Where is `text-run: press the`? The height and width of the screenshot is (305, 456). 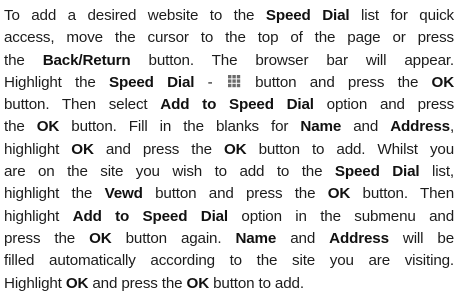
text-run: press the is located at coordinates (47, 238).